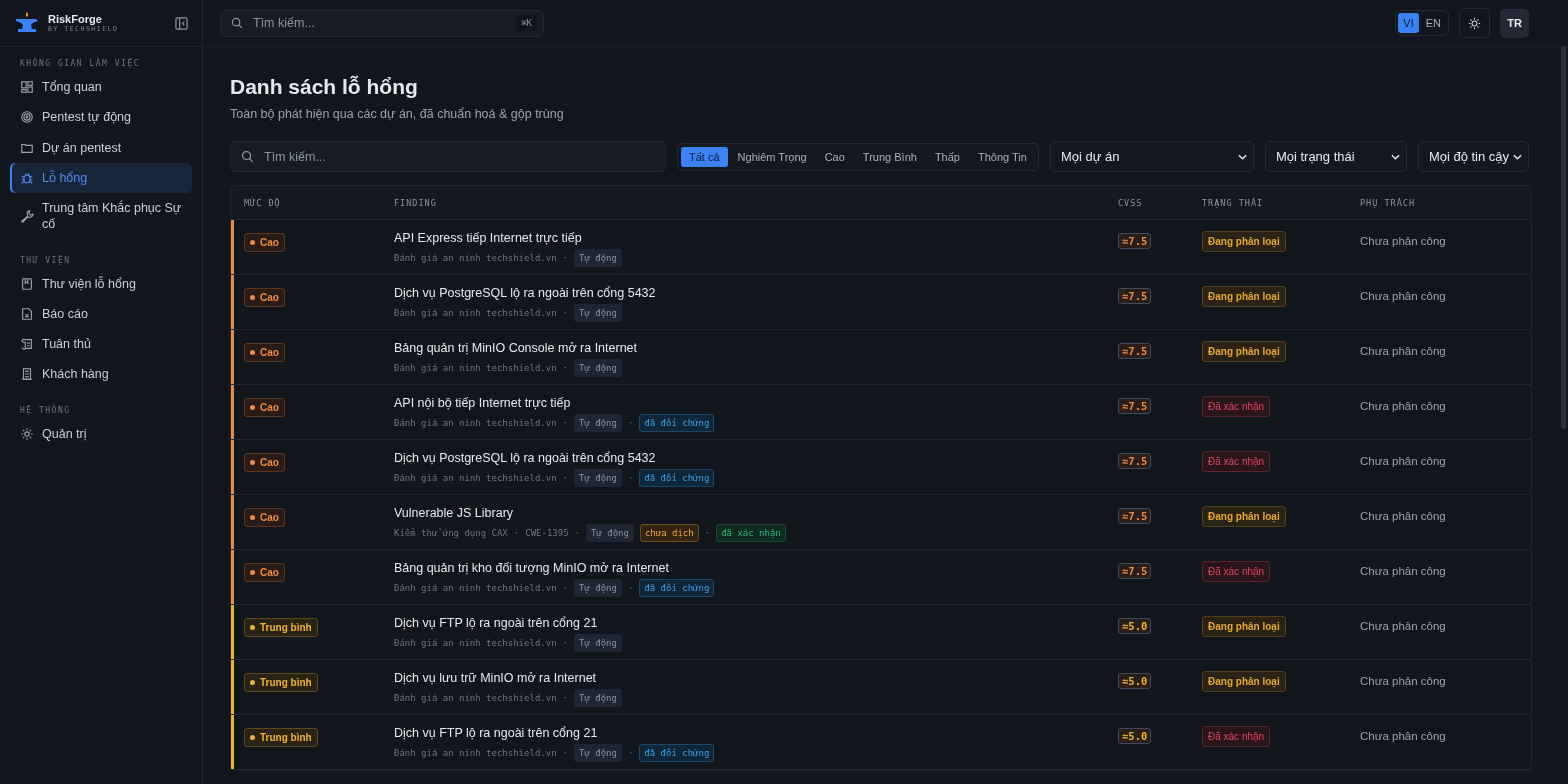  I want to click on finding-row: Trung bình Dịch vụ FTP lộ ra ngoài trên cổng 21 Đánh giá an ninh techshield.vn · Tự động · đã đối chứng ≈5.0 Đã xác nhận Chưa phân công, so click(881, 742).